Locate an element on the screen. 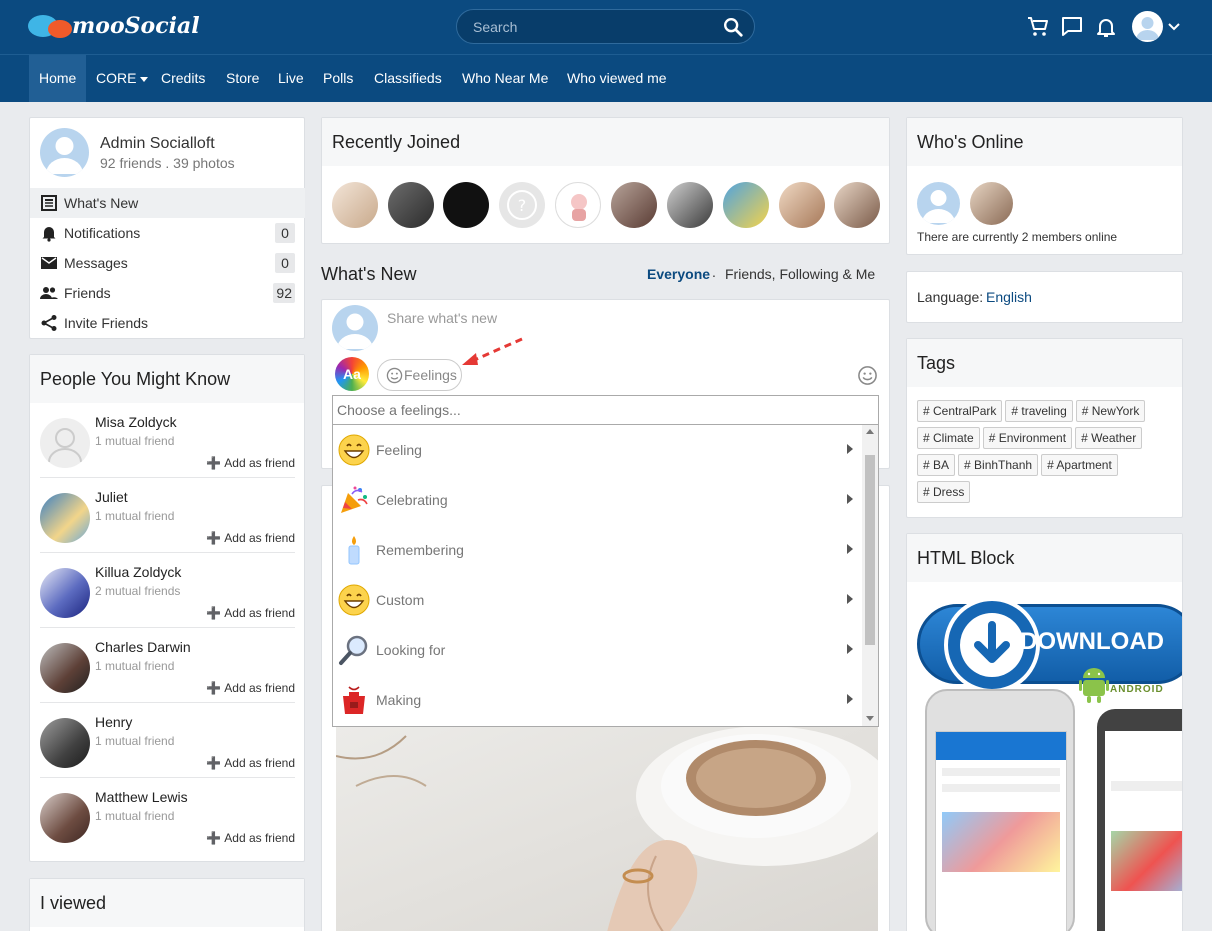 The height and width of the screenshot is (931, 1212). tag-chip: # traveling is located at coordinates (1039, 411).